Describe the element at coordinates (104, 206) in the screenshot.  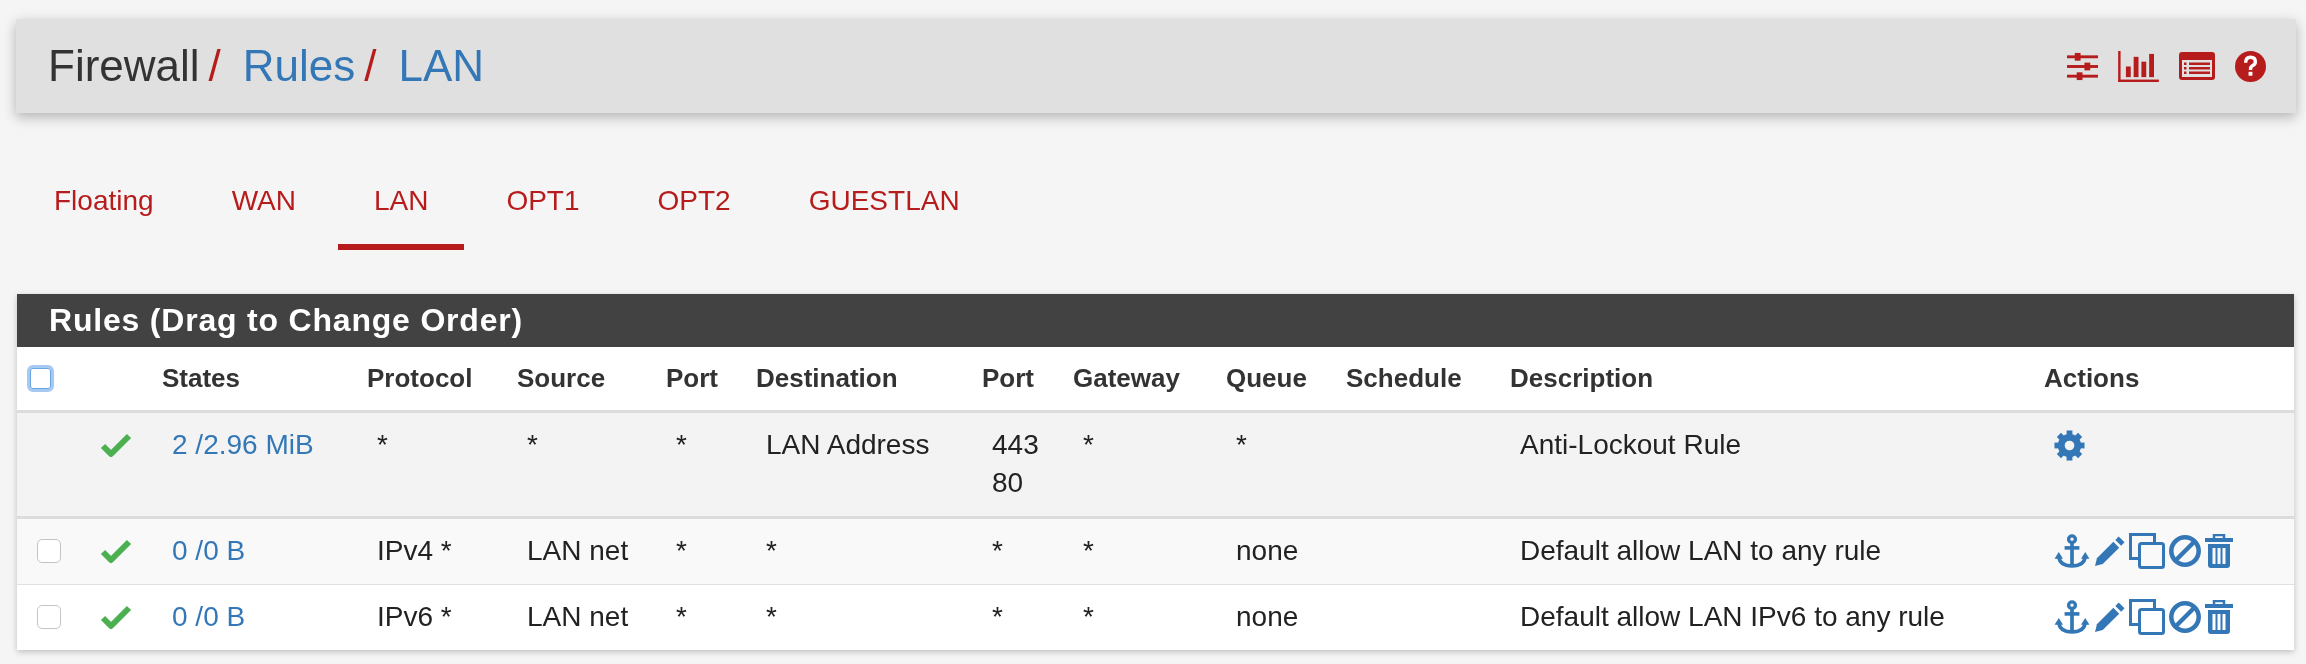
I see `tab: Floating` at that location.